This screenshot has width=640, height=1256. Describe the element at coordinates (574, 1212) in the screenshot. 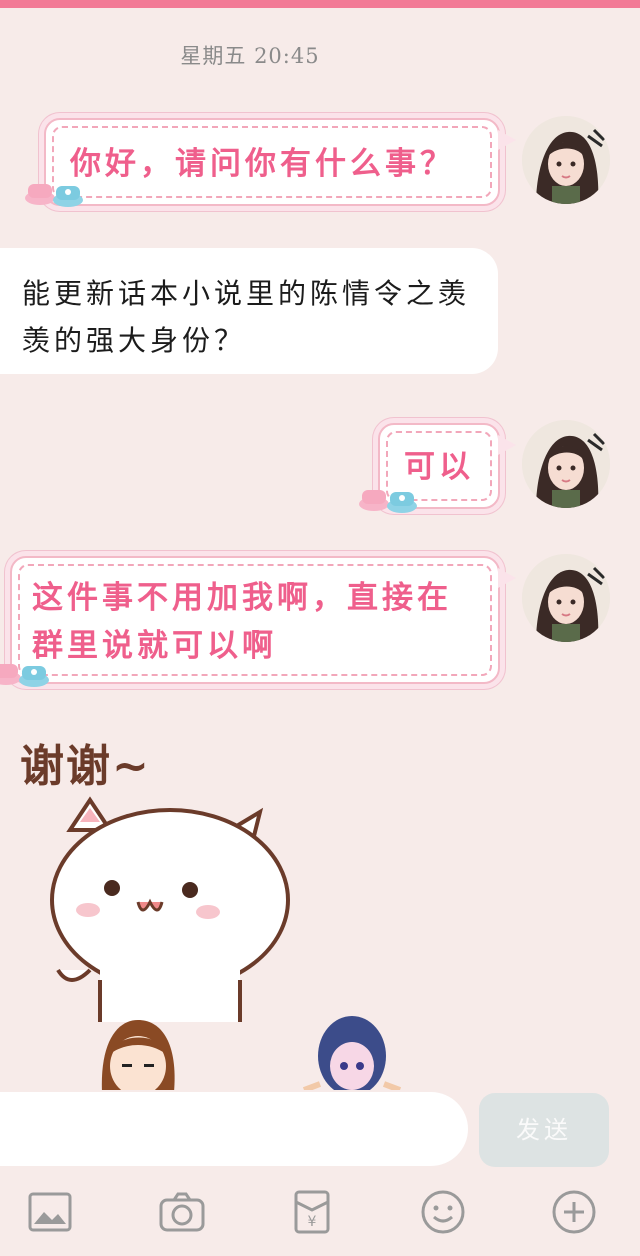

I see `plus-icon` at that location.